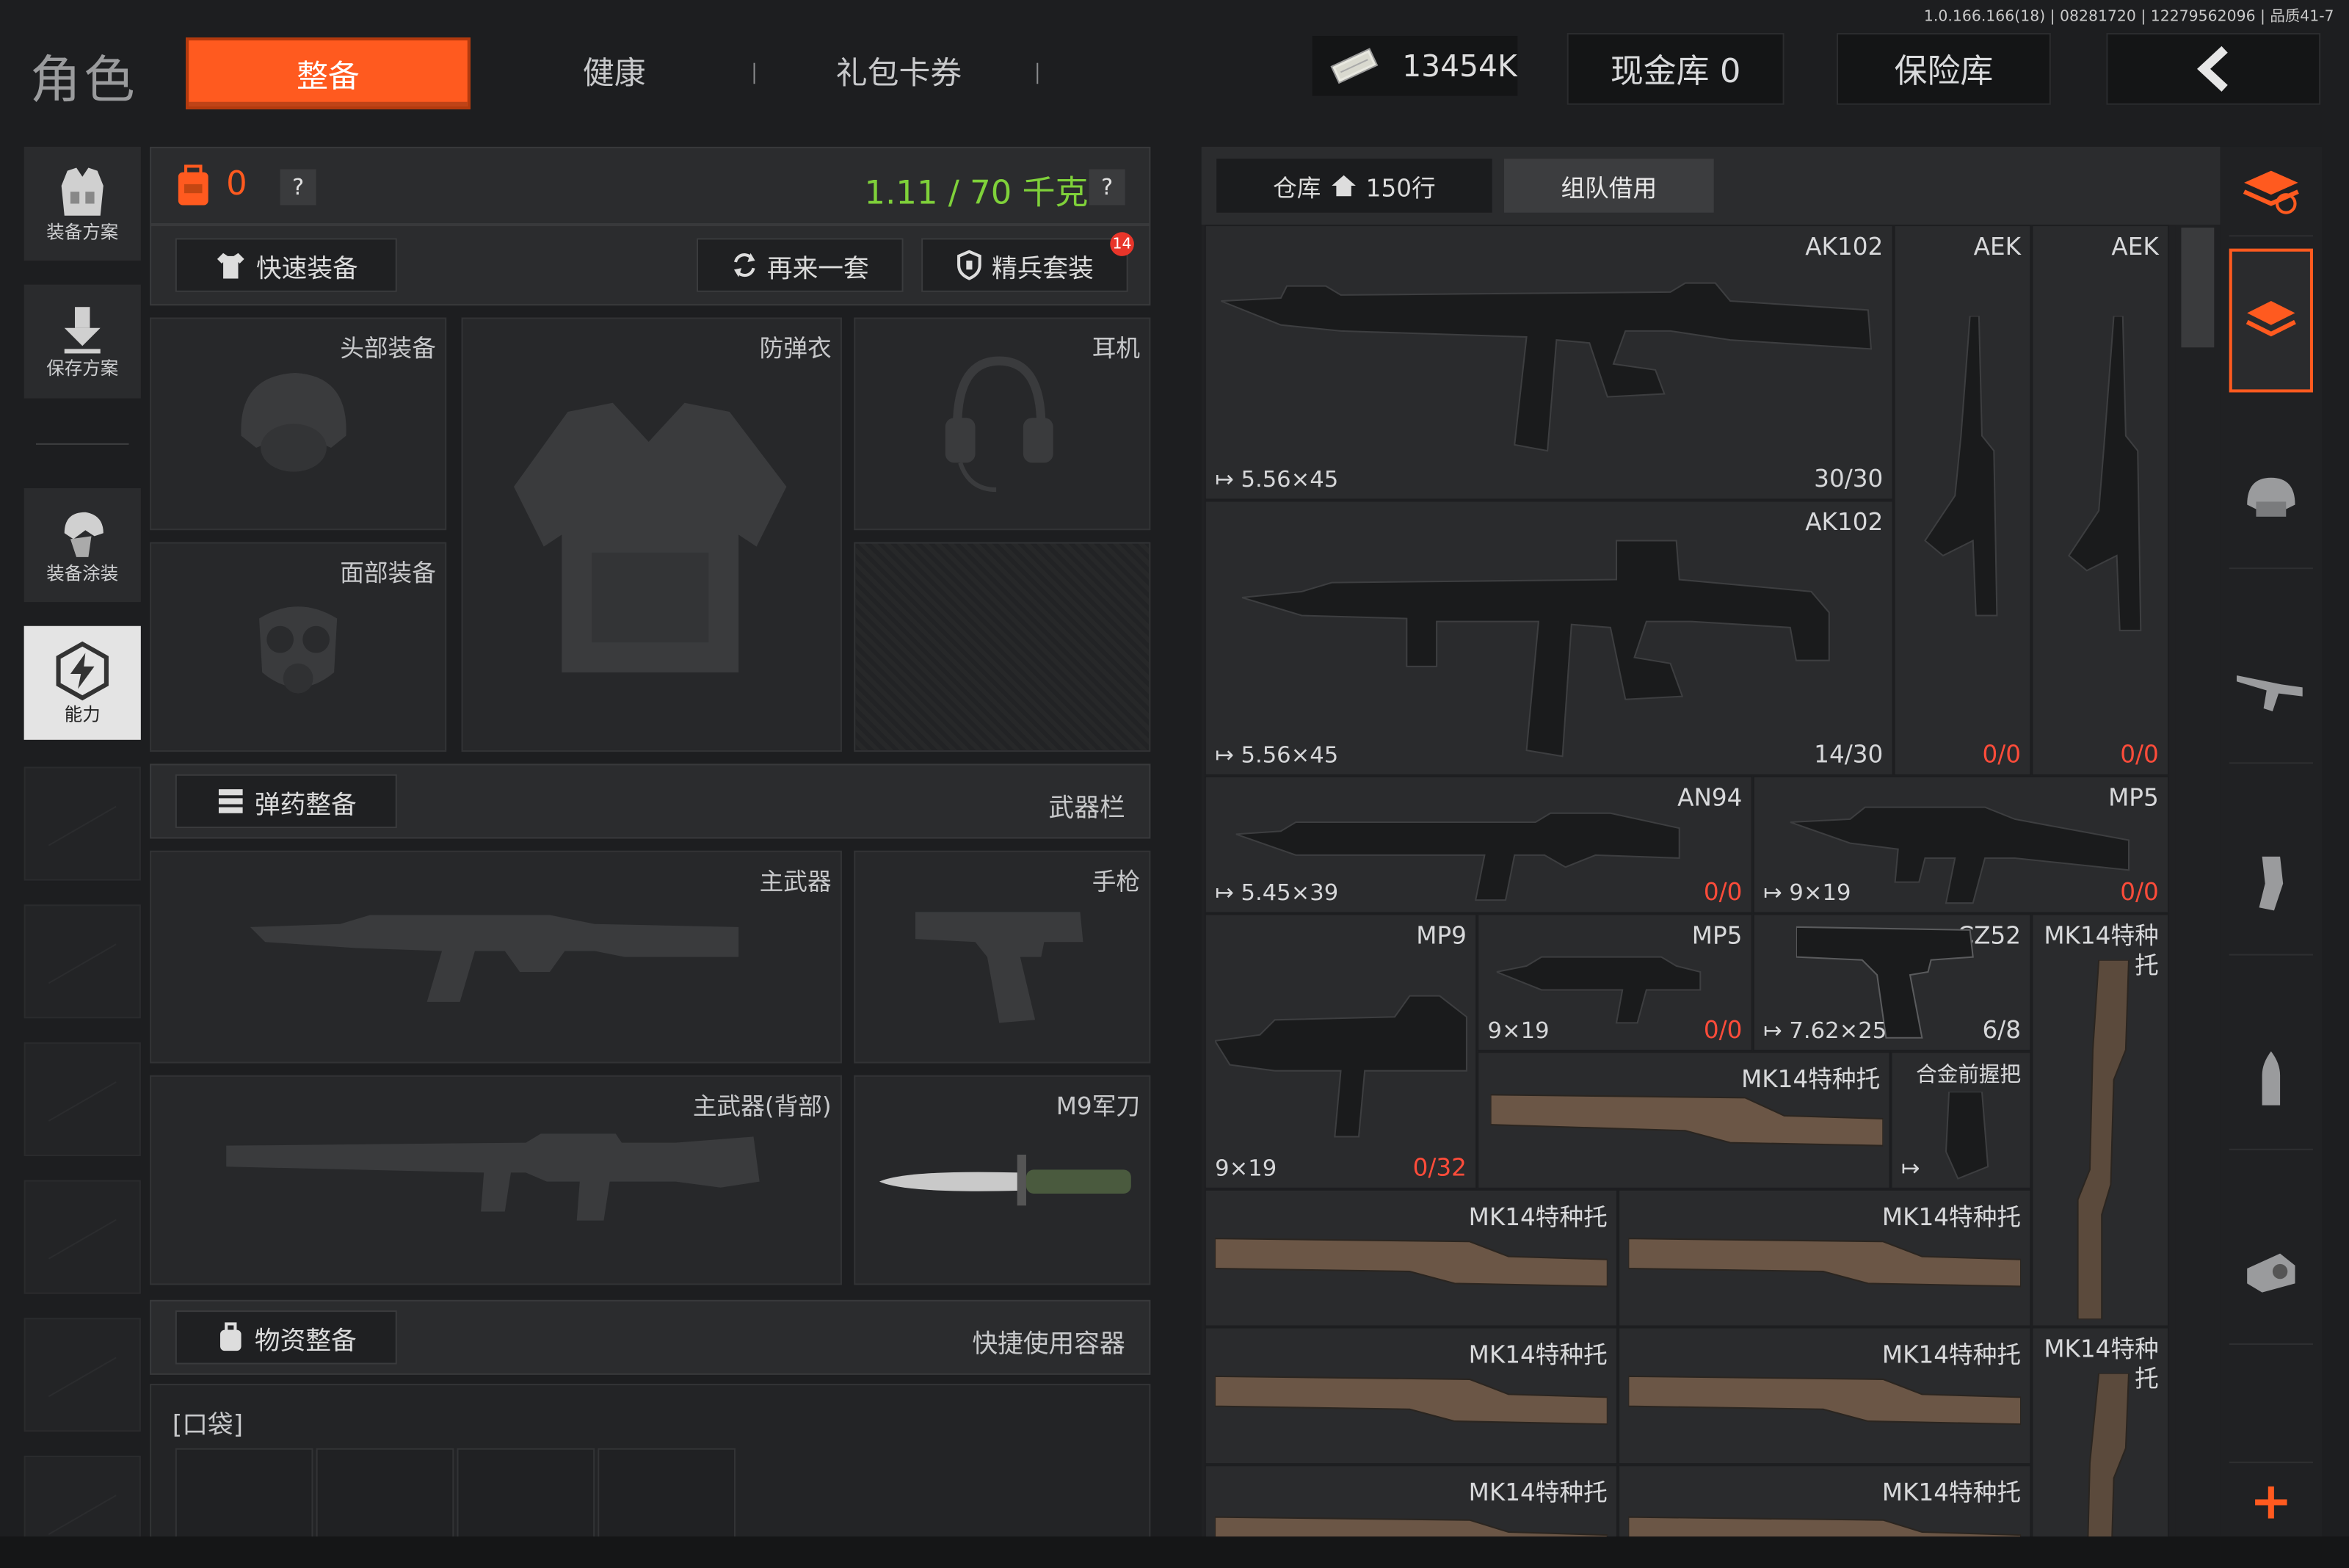  I want to click on filter-ammo, so click(2271, 1078).